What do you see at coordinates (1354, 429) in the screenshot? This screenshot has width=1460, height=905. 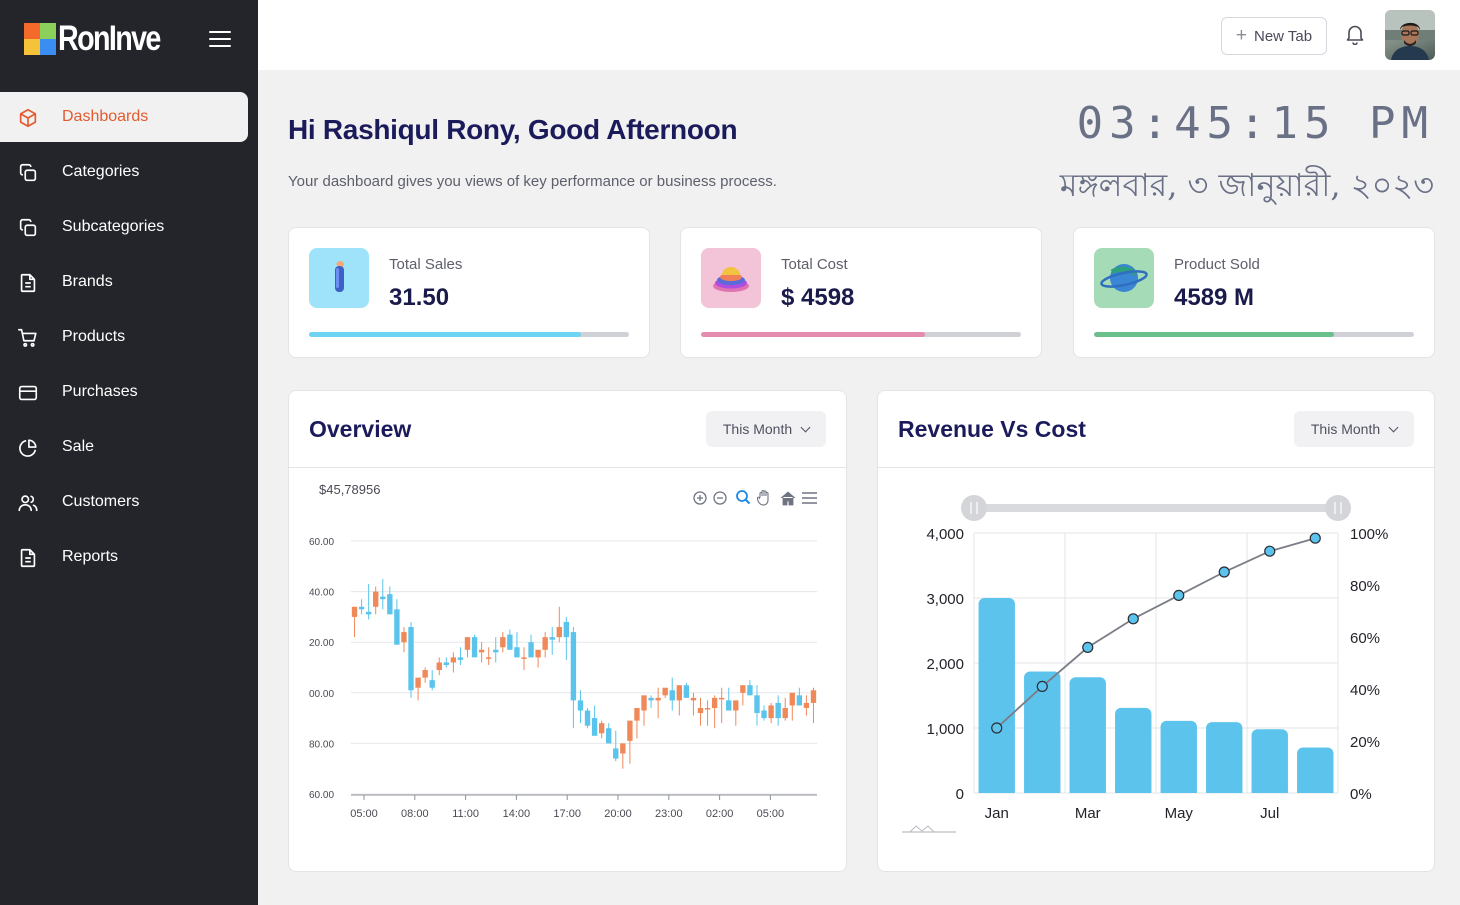 I see `revenue-period-dropdown: This Month` at bounding box center [1354, 429].